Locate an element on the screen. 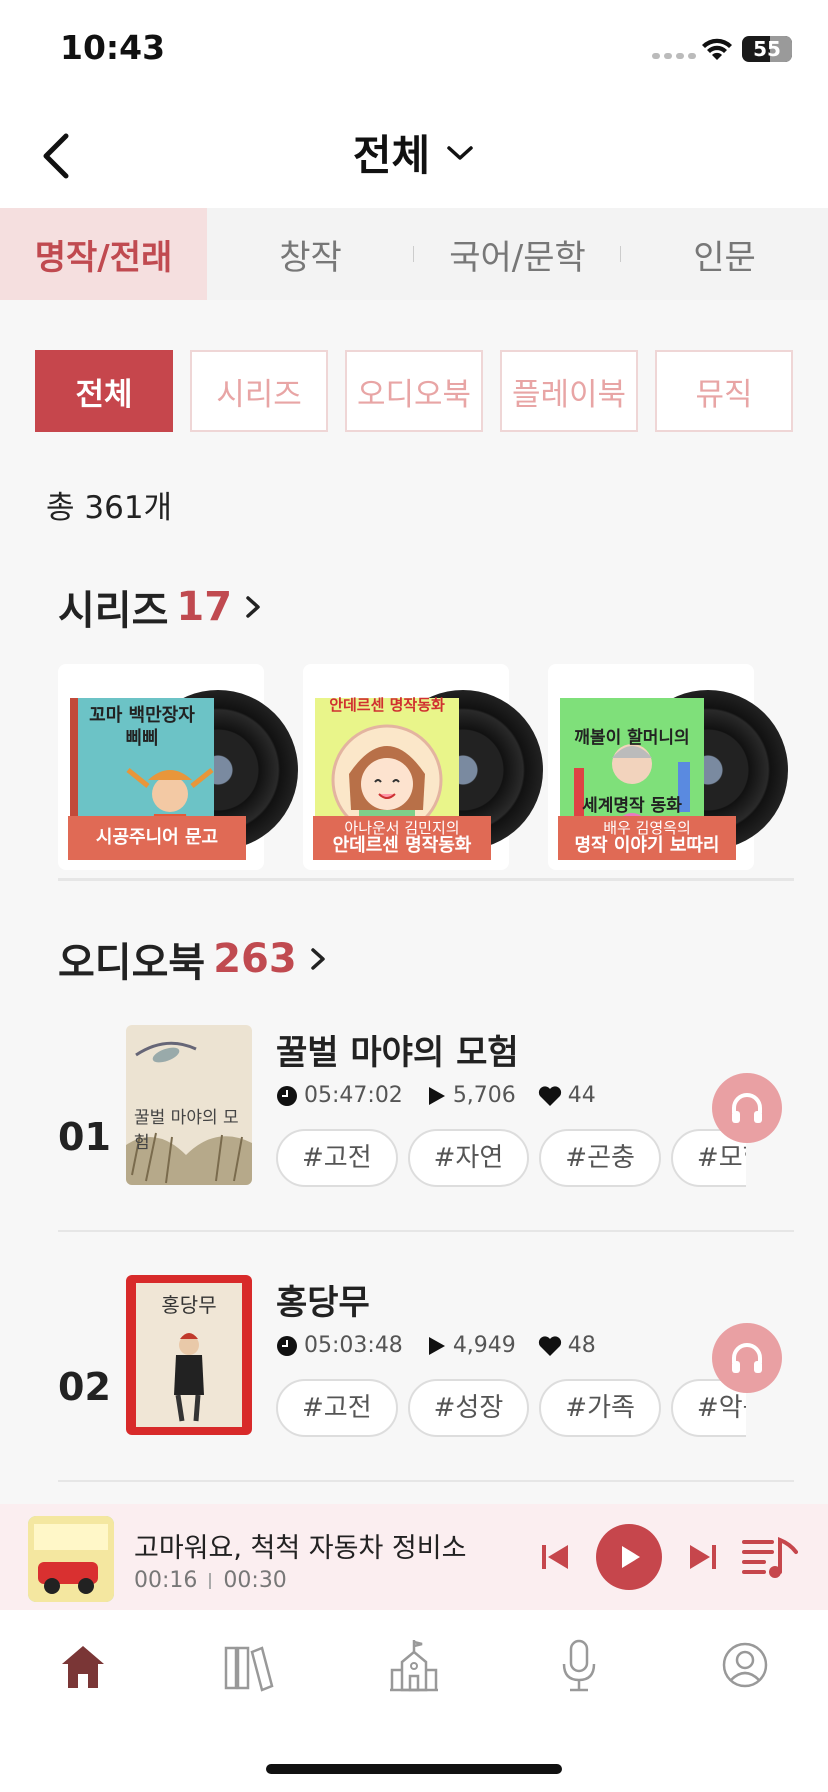 The width and height of the screenshot is (828, 1792). category-tabs: 명작/전래 창작 국어/문학 인문 is located at coordinates (414, 254).